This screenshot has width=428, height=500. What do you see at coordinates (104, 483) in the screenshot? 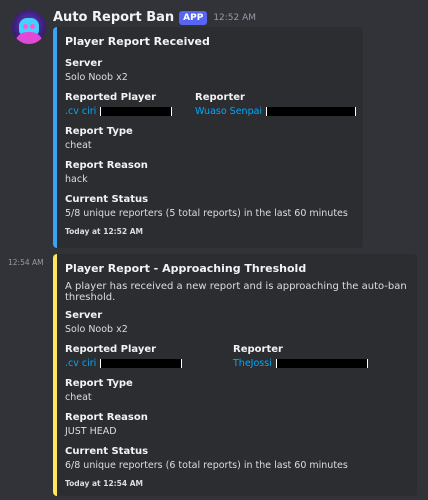
I see `embed-footer-timestamp: Today at 12:54 AM` at bounding box center [104, 483].